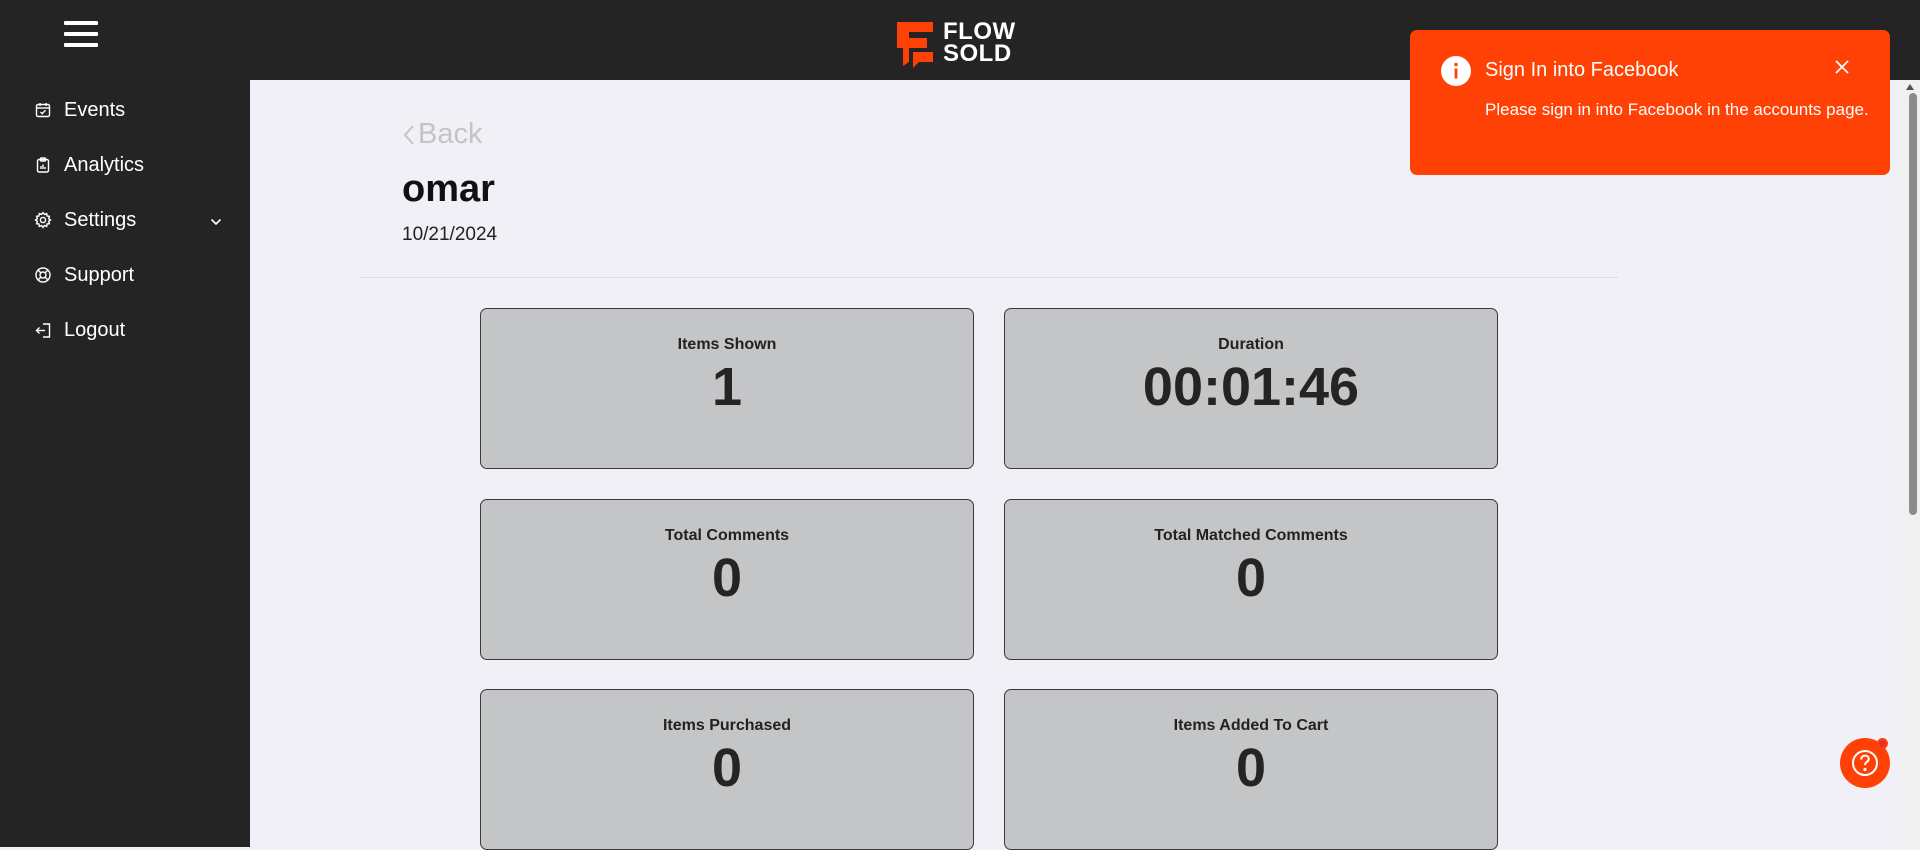 The width and height of the screenshot is (1920, 850). Describe the element at coordinates (1913, 304) in the screenshot. I see `scrollbar-thumb` at that location.